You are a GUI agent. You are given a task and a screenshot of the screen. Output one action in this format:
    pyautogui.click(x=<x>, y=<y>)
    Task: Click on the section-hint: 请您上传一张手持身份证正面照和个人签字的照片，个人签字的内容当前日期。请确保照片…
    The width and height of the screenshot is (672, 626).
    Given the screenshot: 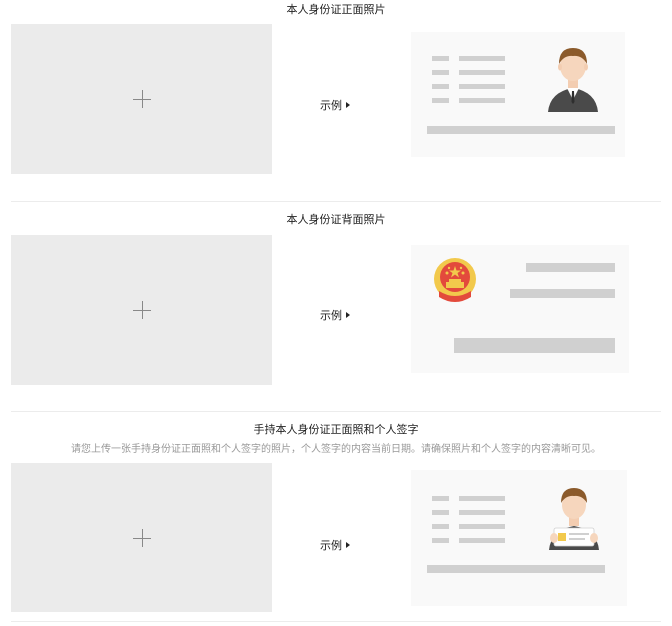 What is the action you would take?
    pyautogui.click(x=336, y=449)
    